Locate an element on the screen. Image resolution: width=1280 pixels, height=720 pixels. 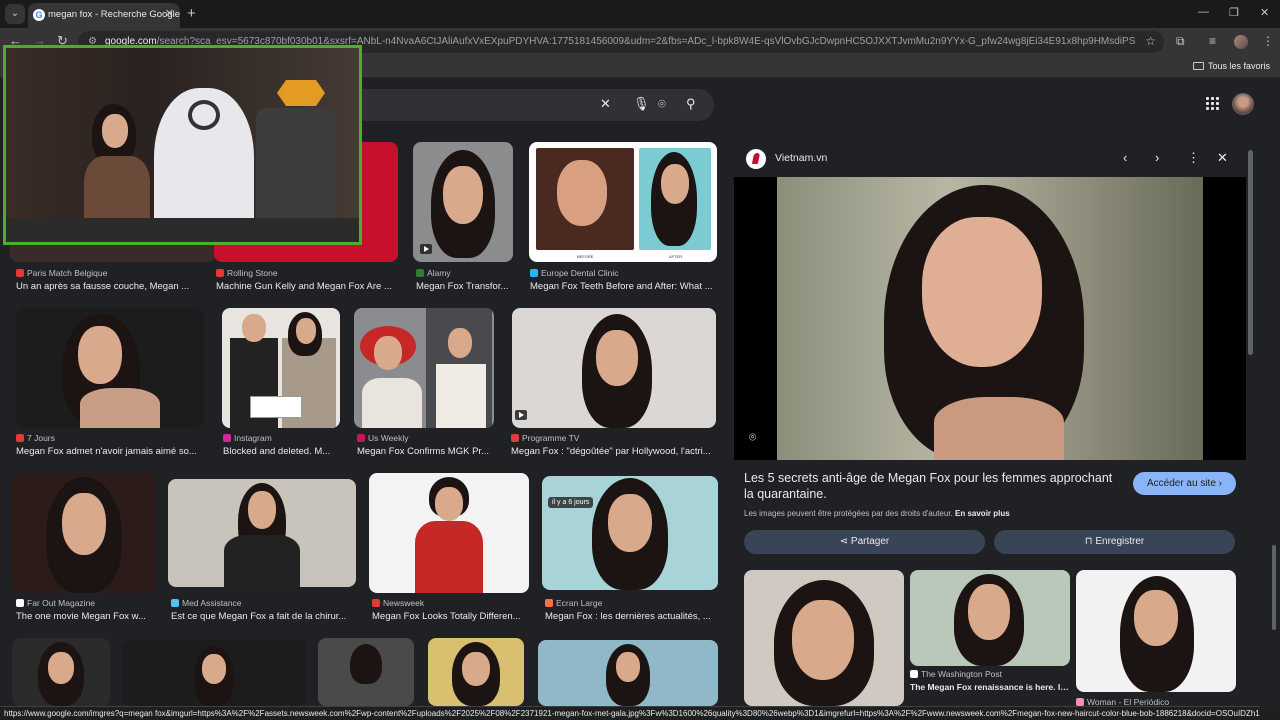
result-source-8: Programme TV is located at coordinates (545, 438).